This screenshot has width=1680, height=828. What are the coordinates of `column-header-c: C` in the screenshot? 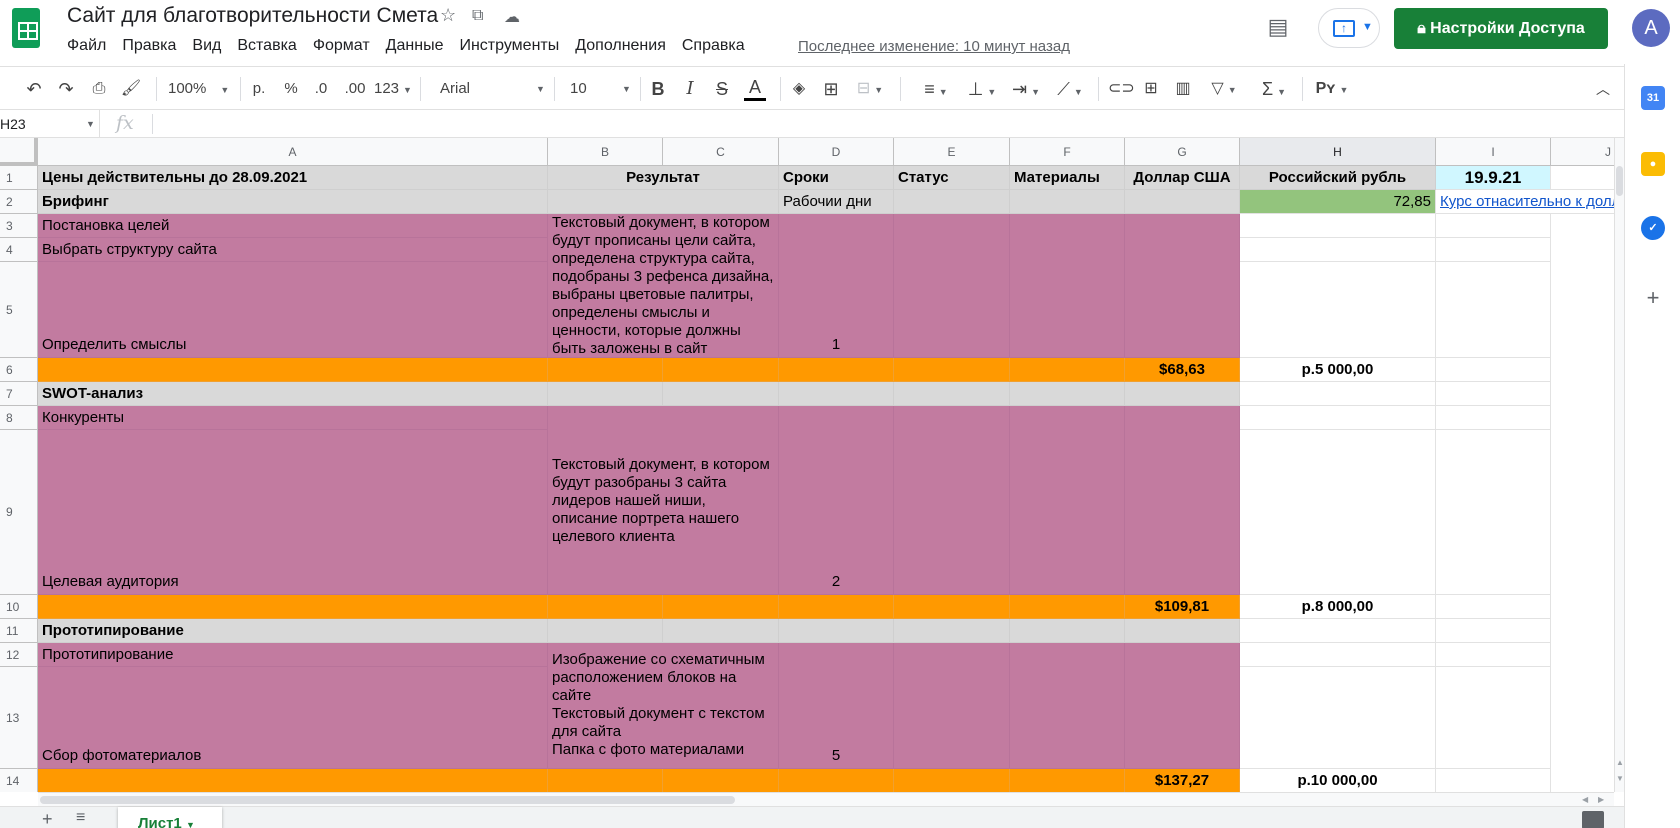 It's located at (721, 152).